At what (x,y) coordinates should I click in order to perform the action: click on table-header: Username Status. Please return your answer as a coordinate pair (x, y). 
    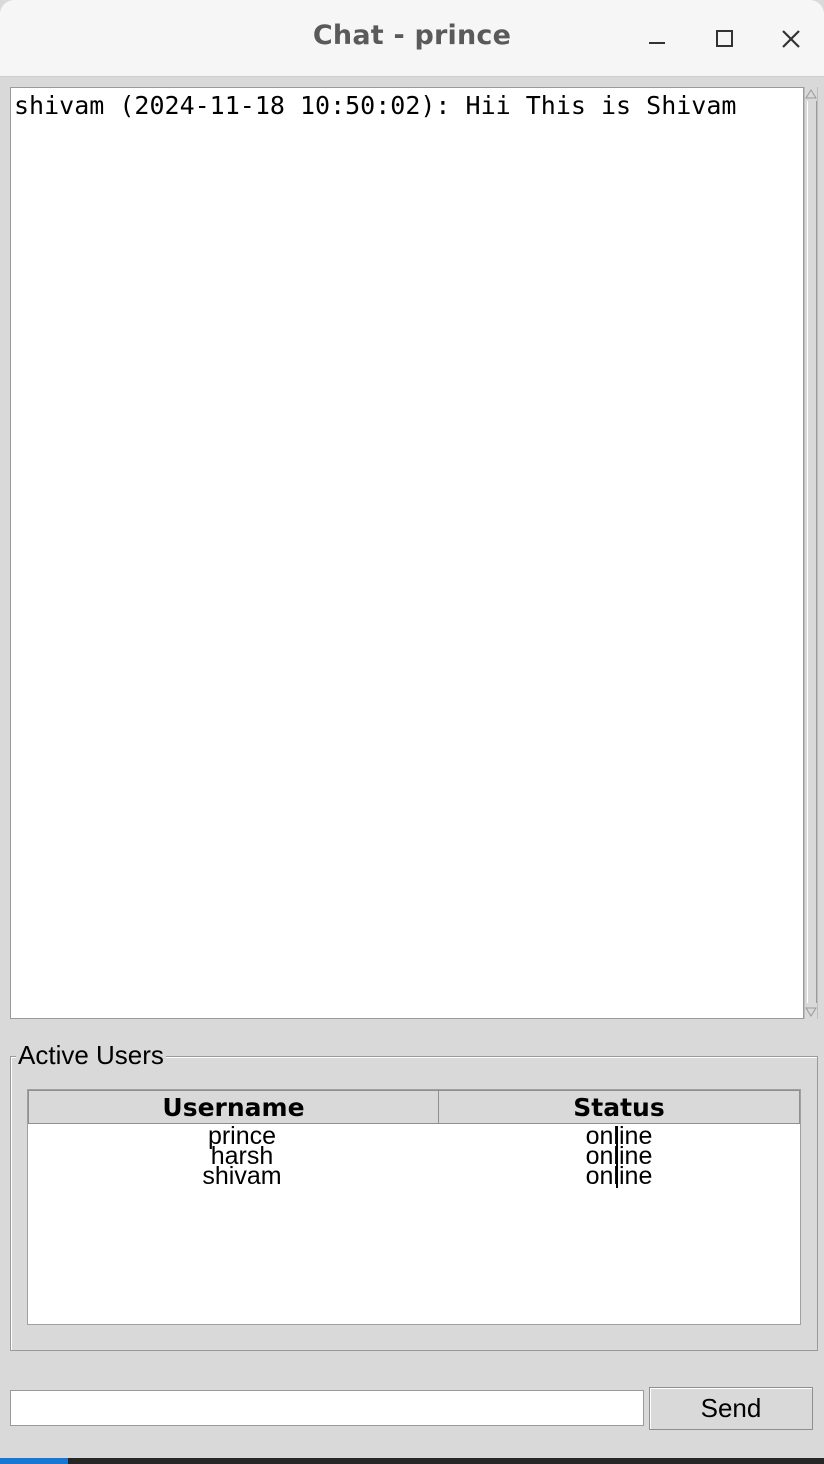
    Looking at the image, I should click on (414, 1107).